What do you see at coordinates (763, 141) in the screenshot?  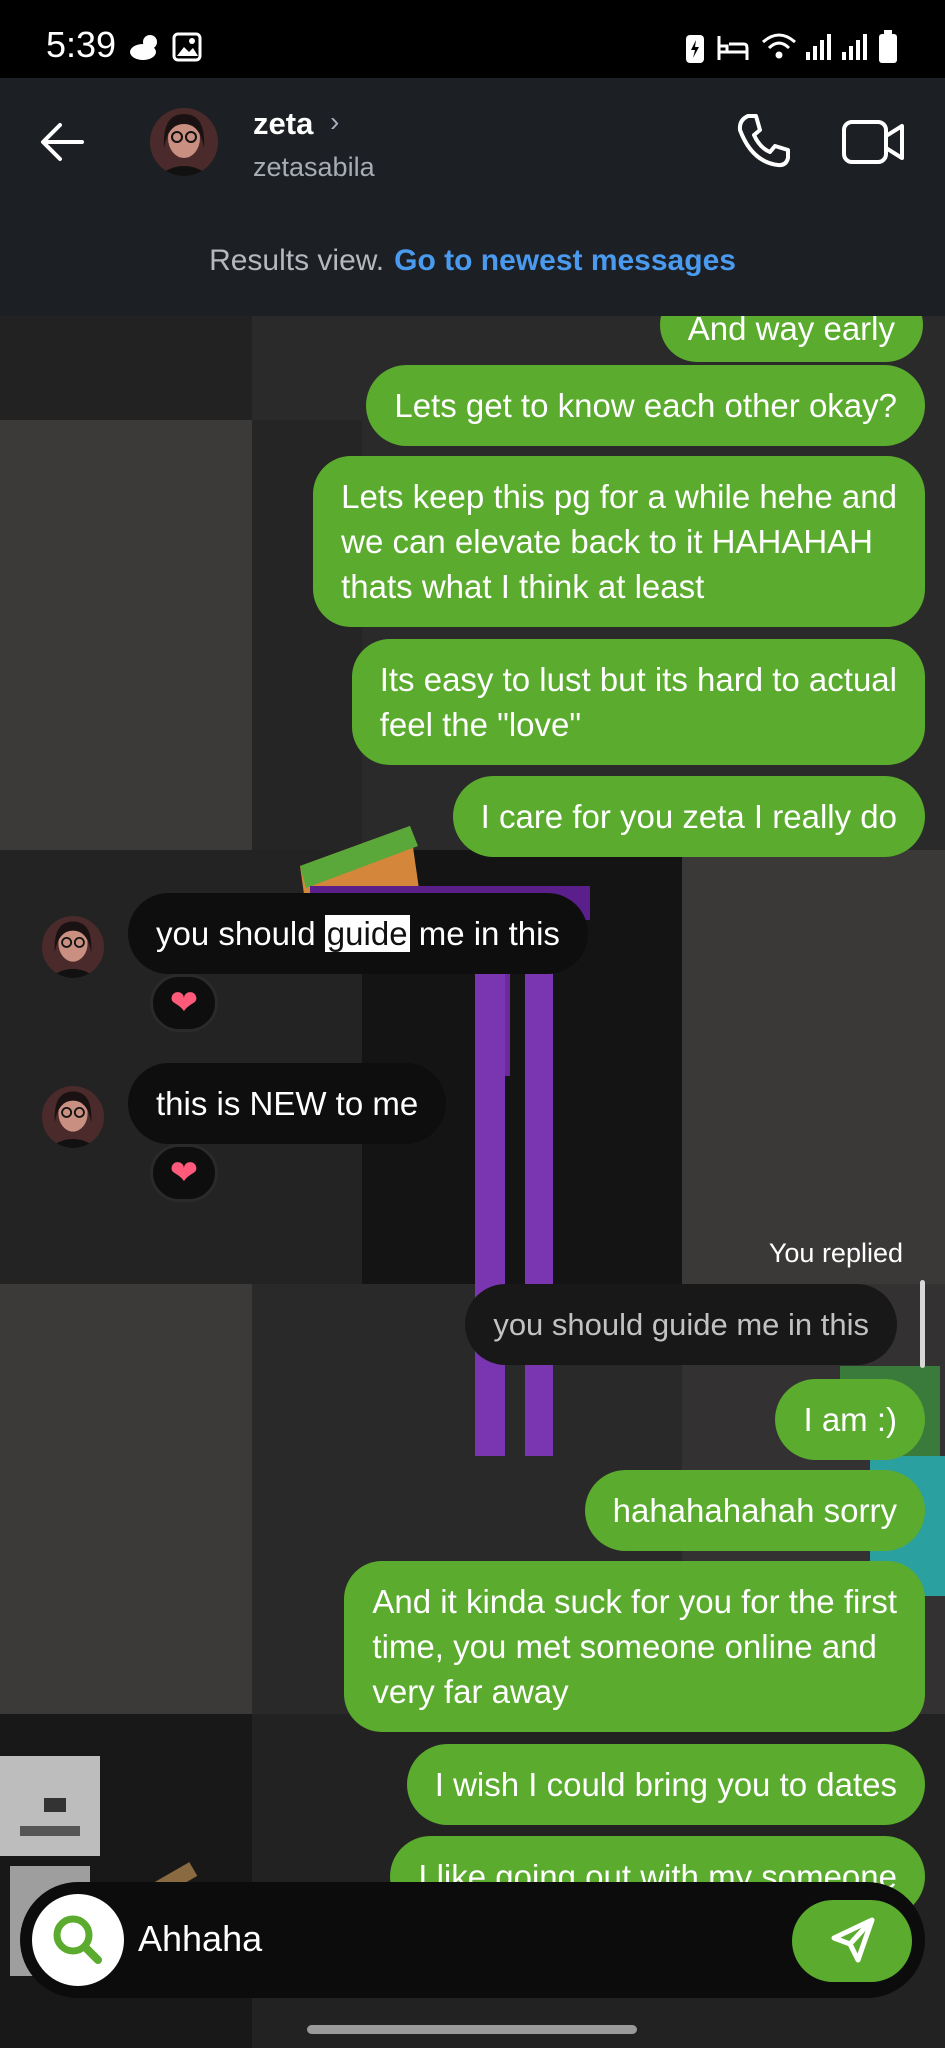 I see `phone-call-icon` at bounding box center [763, 141].